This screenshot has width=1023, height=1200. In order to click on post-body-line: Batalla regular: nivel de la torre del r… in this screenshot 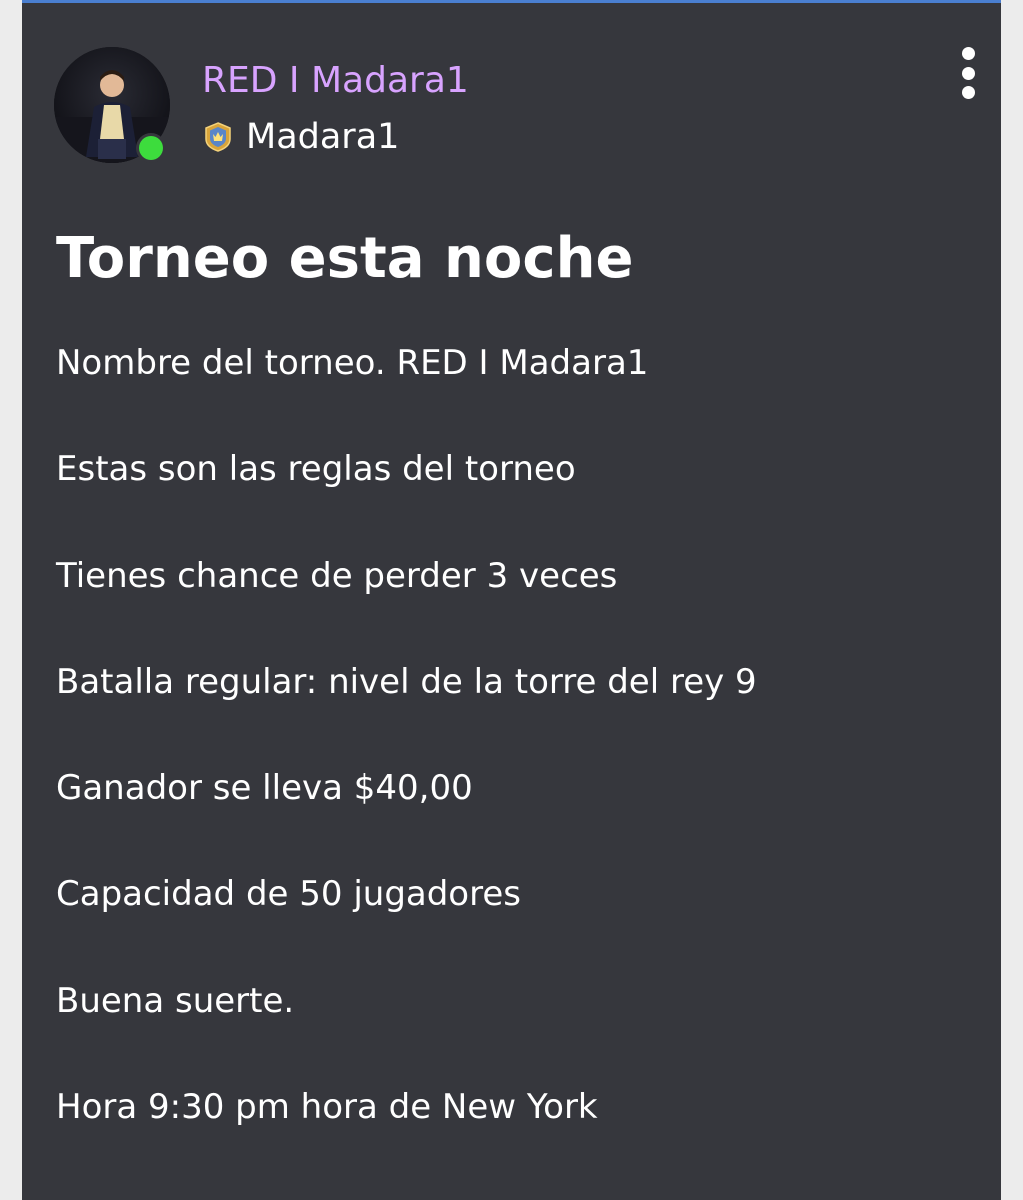, I will do `click(406, 682)`.